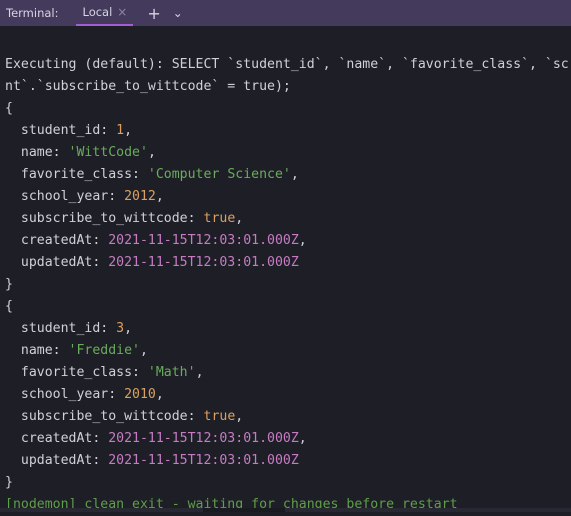 This screenshot has height=516, width=571. What do you see at coordinates (32, 13) in the screenshot?
I see `terminal-label: Terminal:` at bounding box center [32, 13].